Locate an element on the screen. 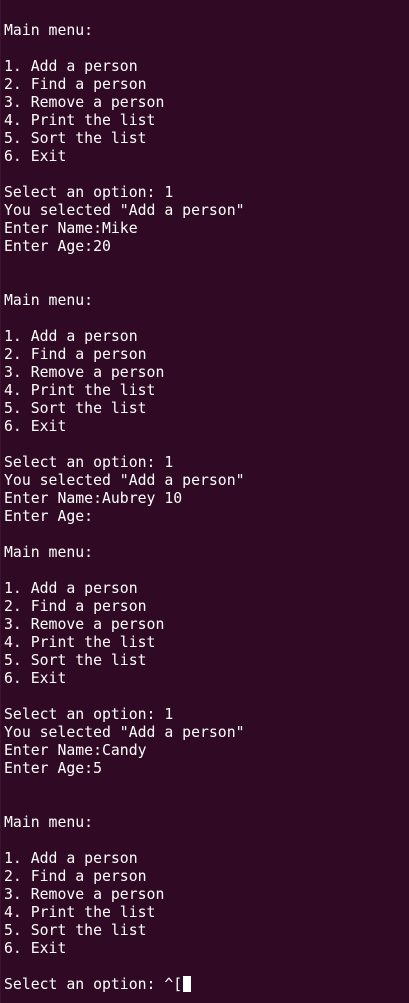 The width and height of the screenshot is (409, 1003). terminal-line: Enter Age:5 is located at coordinates (53, 768).